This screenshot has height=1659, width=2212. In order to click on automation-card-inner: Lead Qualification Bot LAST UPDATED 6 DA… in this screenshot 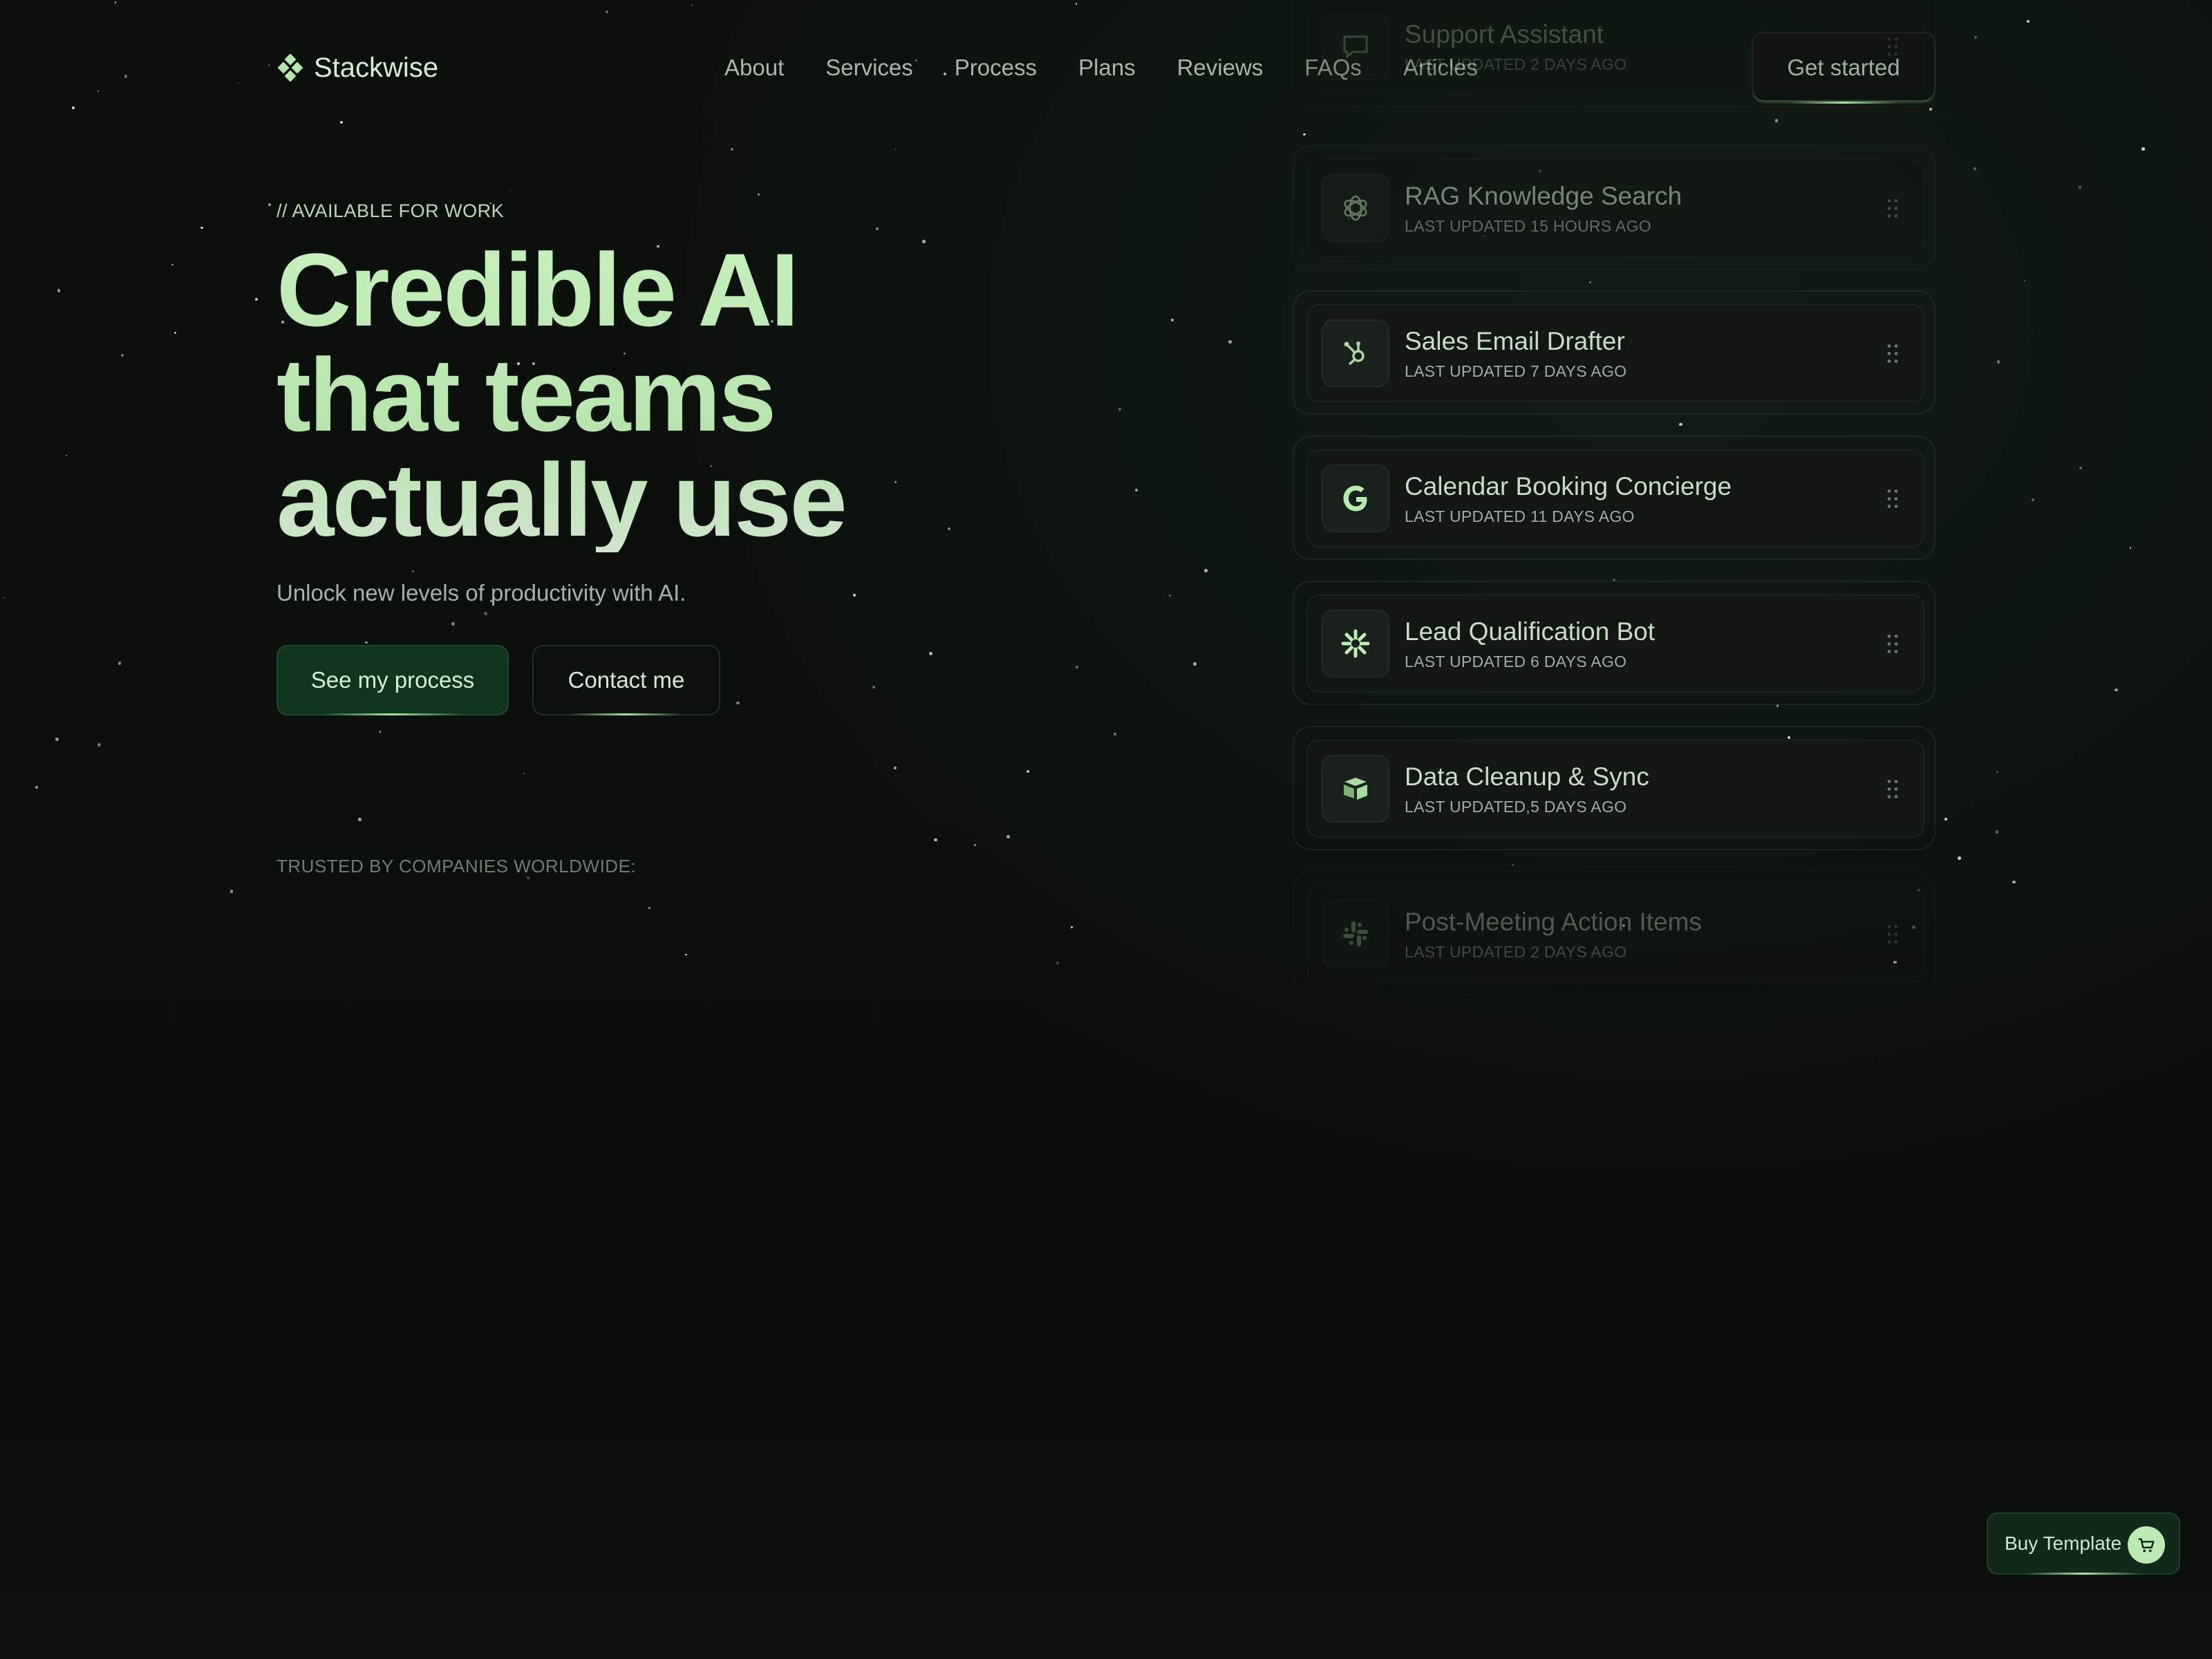, I will do `click(1615, 643)`.